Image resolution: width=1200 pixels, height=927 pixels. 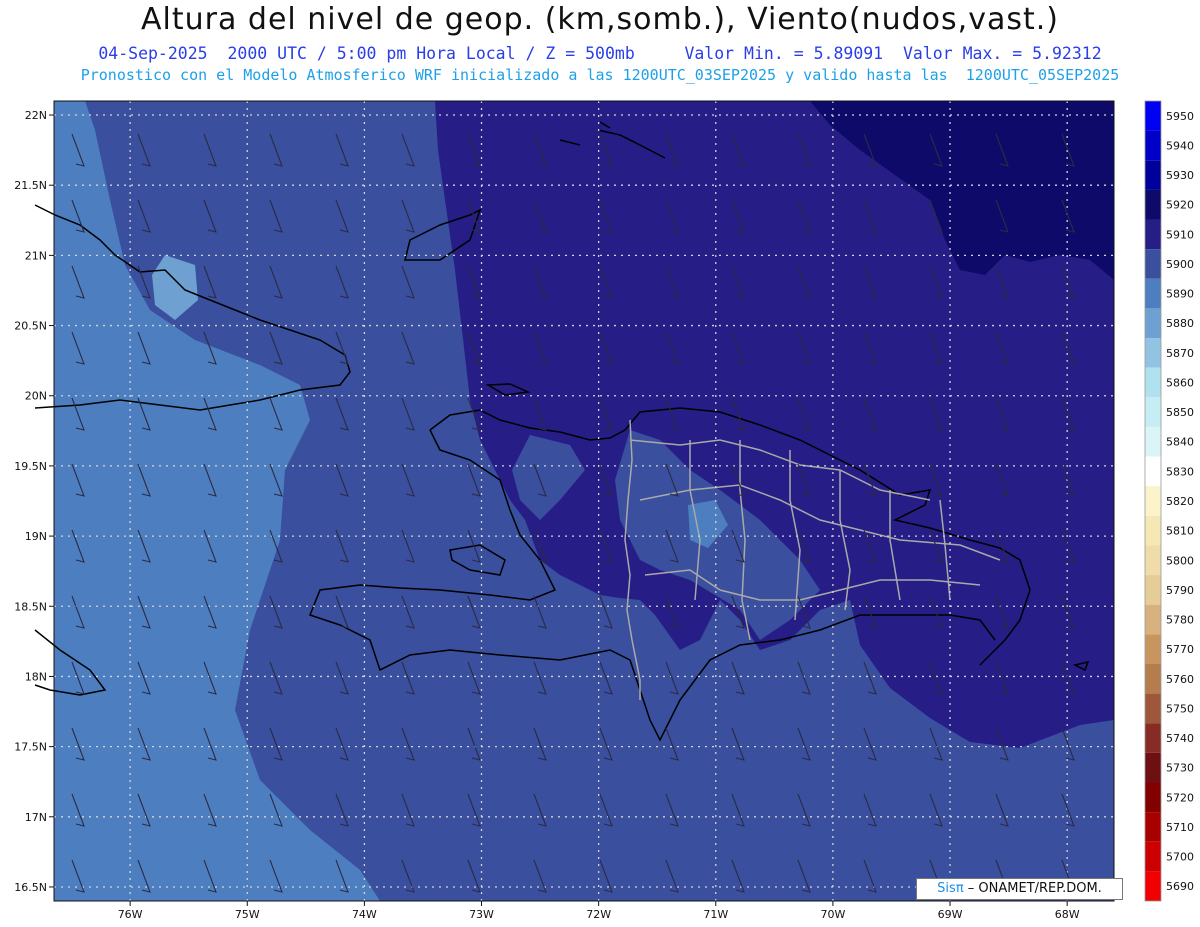 What do you see at coordinates (946, 888) in the screenshot?
I see `credit-sis: Sis` at bounding box center [946, 888].